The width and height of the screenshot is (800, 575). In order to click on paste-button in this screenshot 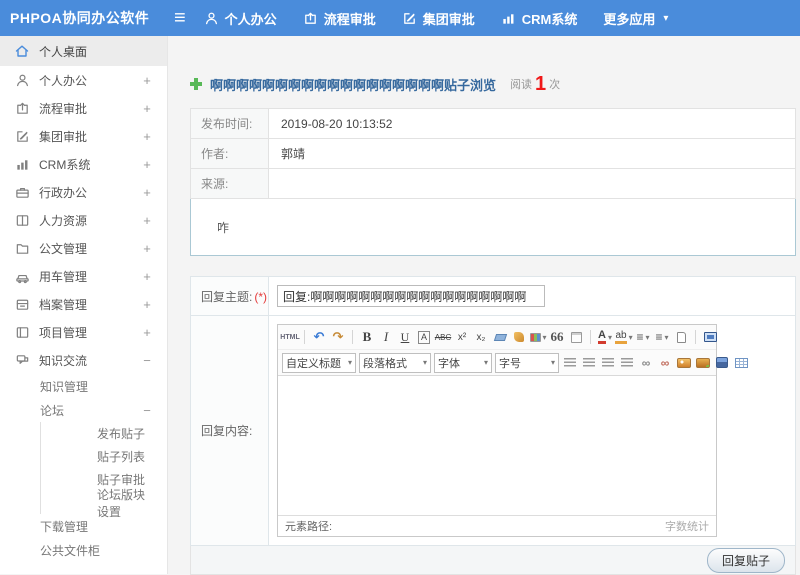, I will do `click(576, 337)`.